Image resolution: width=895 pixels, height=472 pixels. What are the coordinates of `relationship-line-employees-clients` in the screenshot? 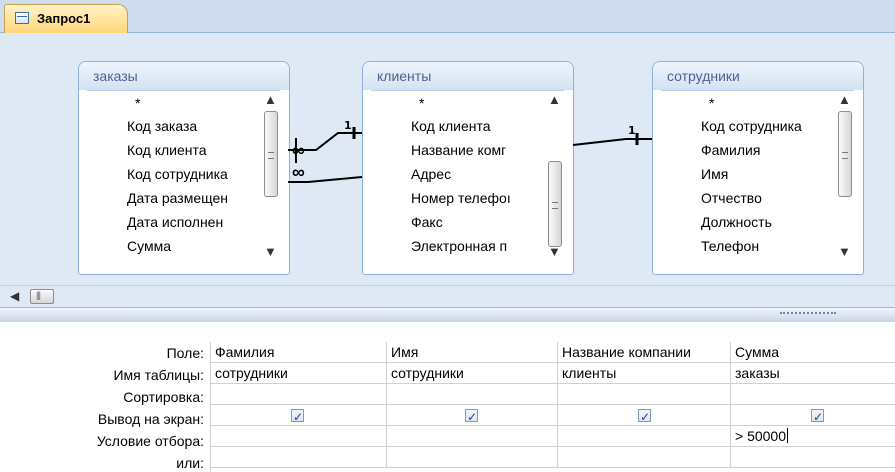 It's located at (612, 142).